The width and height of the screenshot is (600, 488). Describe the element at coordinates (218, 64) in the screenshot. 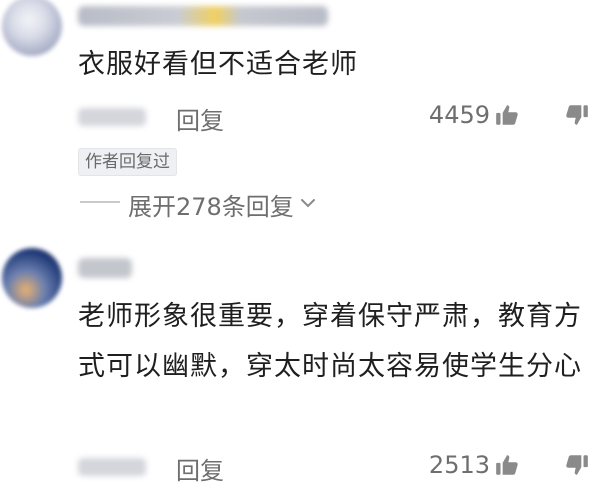

I see `comment-text: 衣服好看但不适合老师` at that location.